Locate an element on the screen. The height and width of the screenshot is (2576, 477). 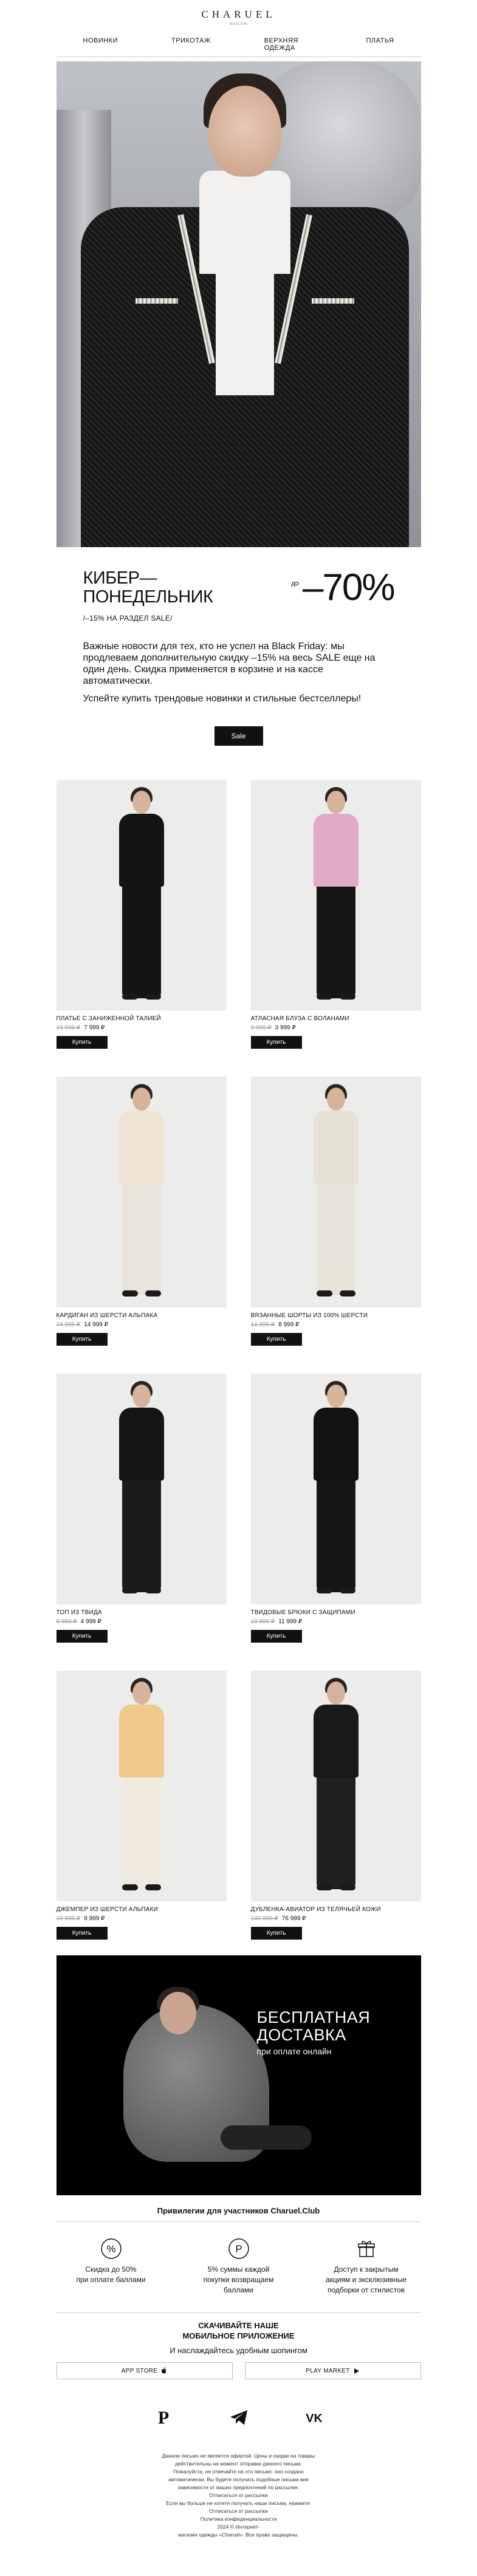
product-name: ТВИДОВЫЕ БРЮКИ С ЗАЩИПАМИ is located at coordinates (336, 1612).